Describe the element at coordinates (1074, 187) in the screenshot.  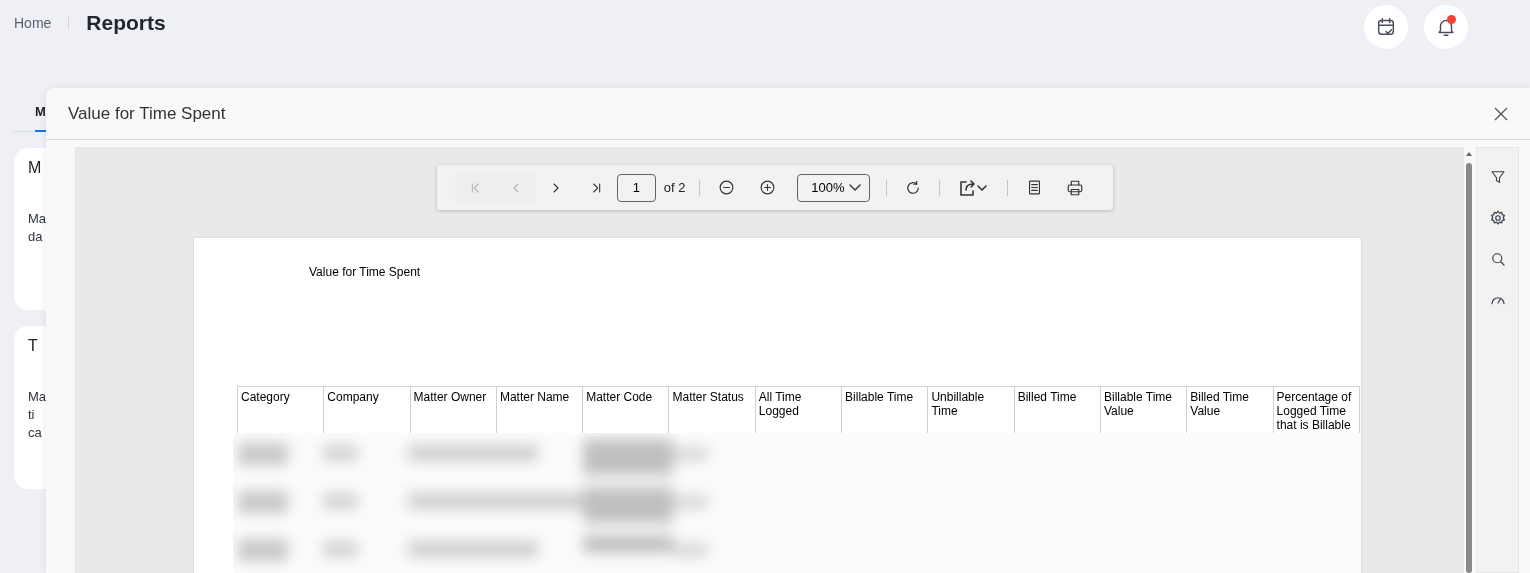
I see `print-icon` at that location.